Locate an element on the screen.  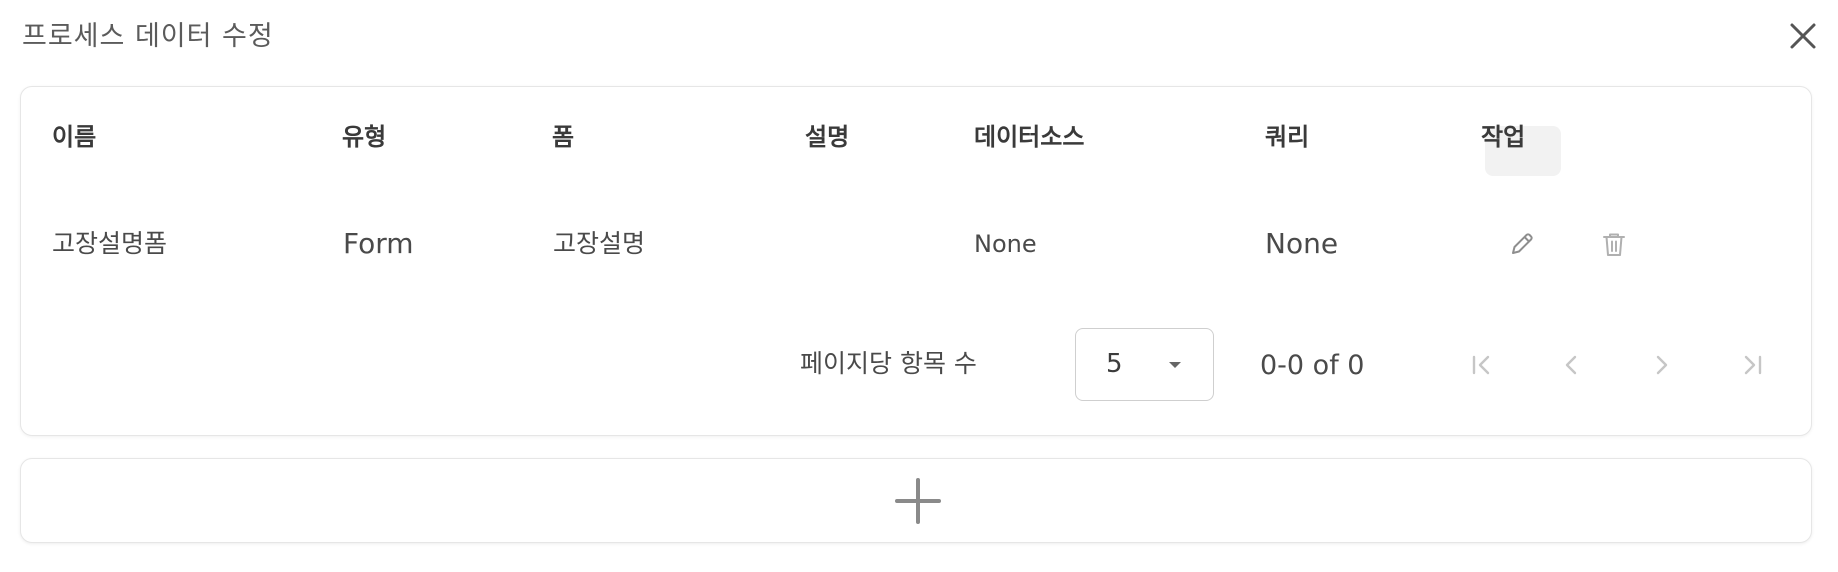
last-page-button is located at coordinates (1753, 365).